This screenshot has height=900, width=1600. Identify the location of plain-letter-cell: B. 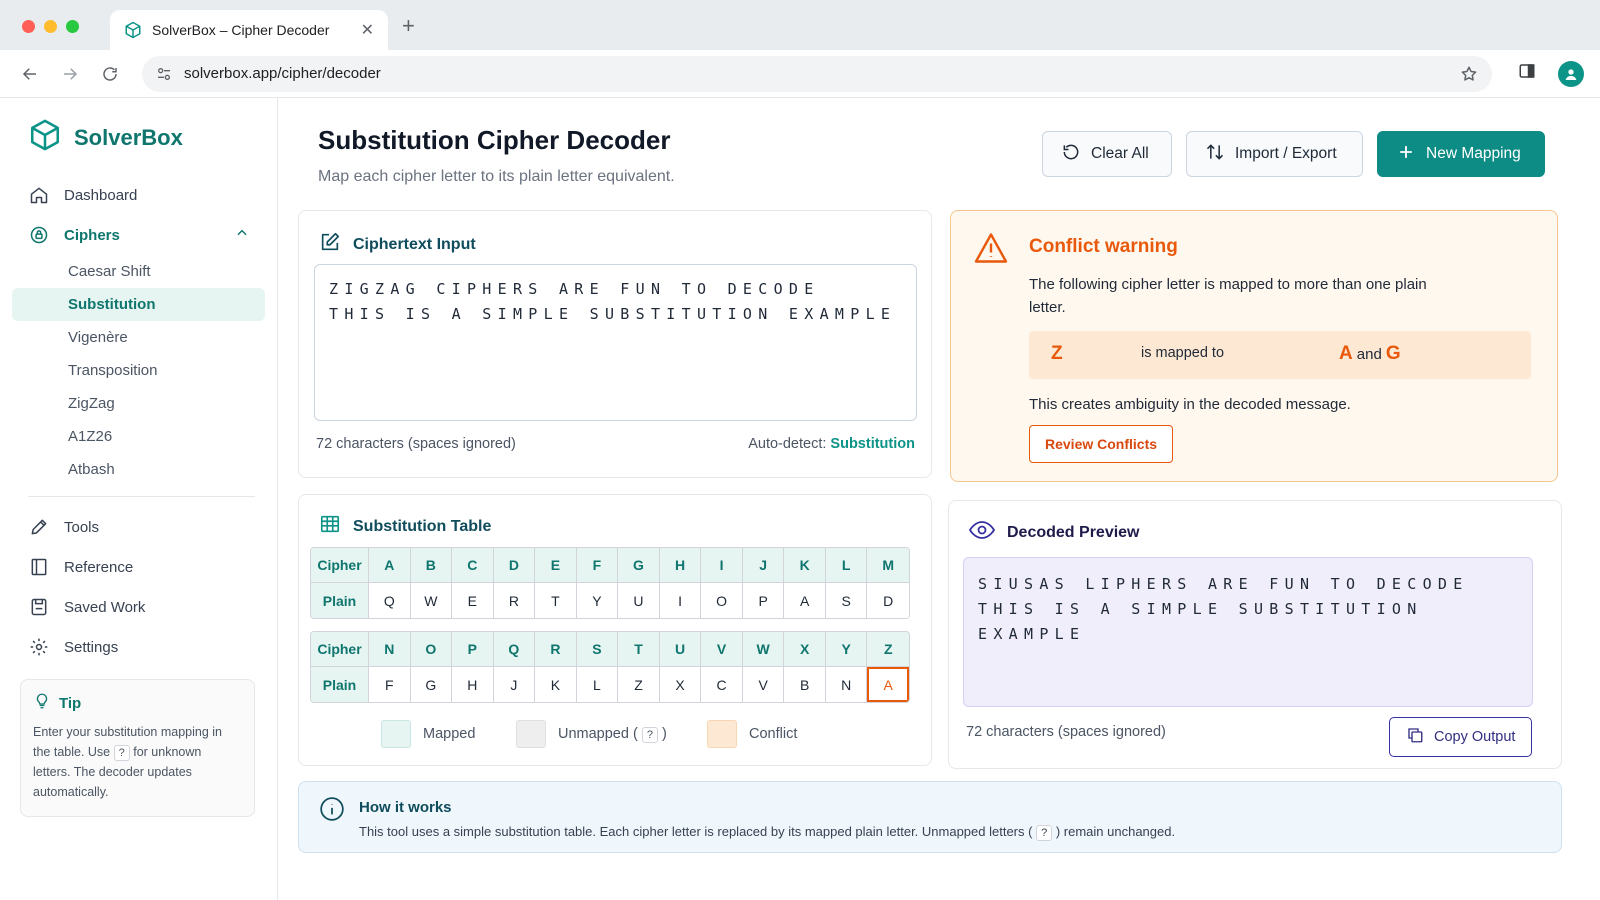
(805, 684).